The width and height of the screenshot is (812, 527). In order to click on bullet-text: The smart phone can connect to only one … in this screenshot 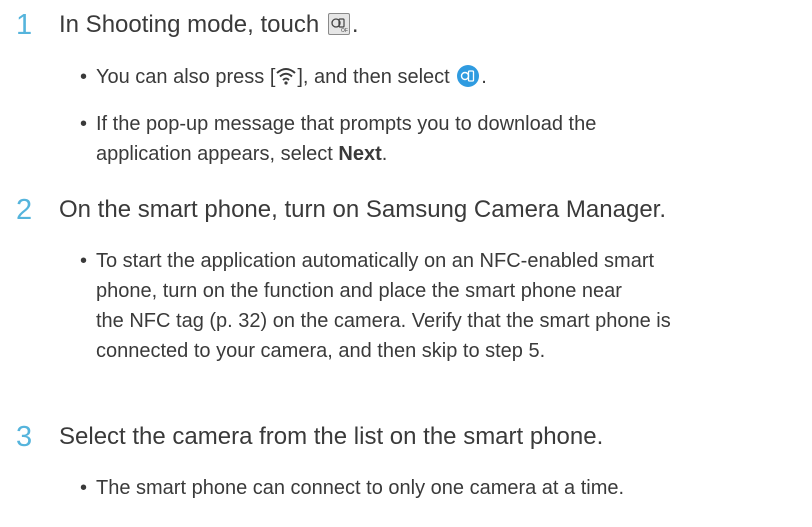, I will do `click(360, 488)`.